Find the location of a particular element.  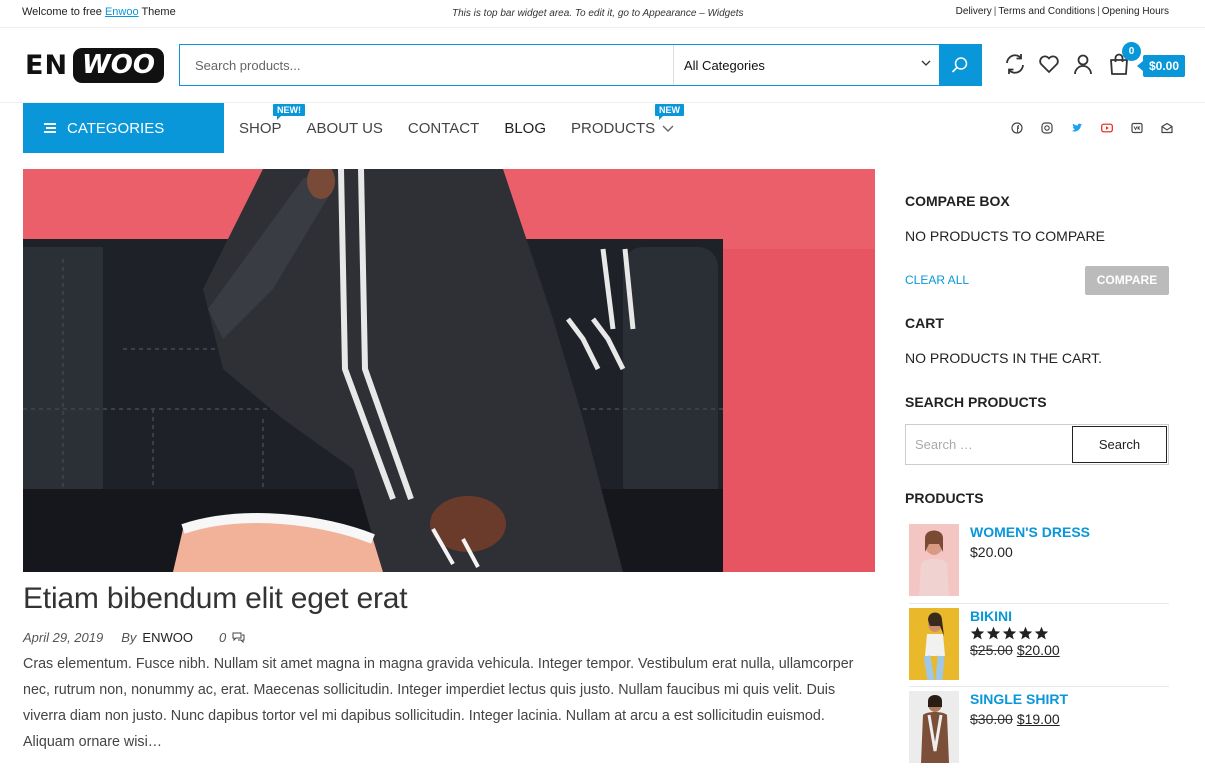

vk-icon is located at coordinates (1137, 128).